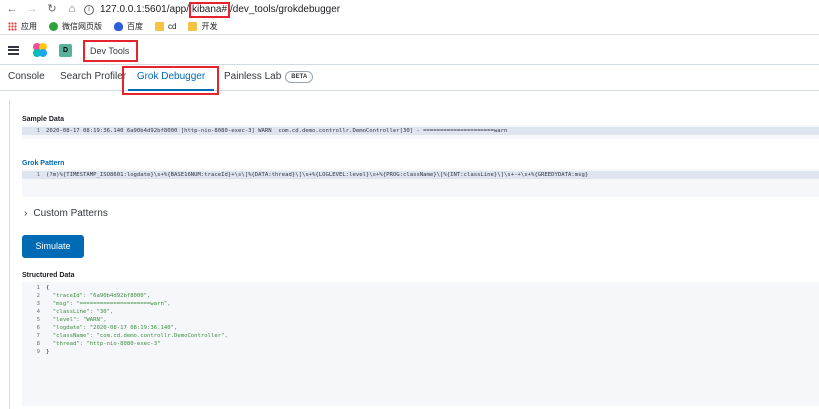 This screenshot has height=409, width=819. Describe the element at coordinates (13, 50) in the screenshot. I see `menu-icon` at that location.